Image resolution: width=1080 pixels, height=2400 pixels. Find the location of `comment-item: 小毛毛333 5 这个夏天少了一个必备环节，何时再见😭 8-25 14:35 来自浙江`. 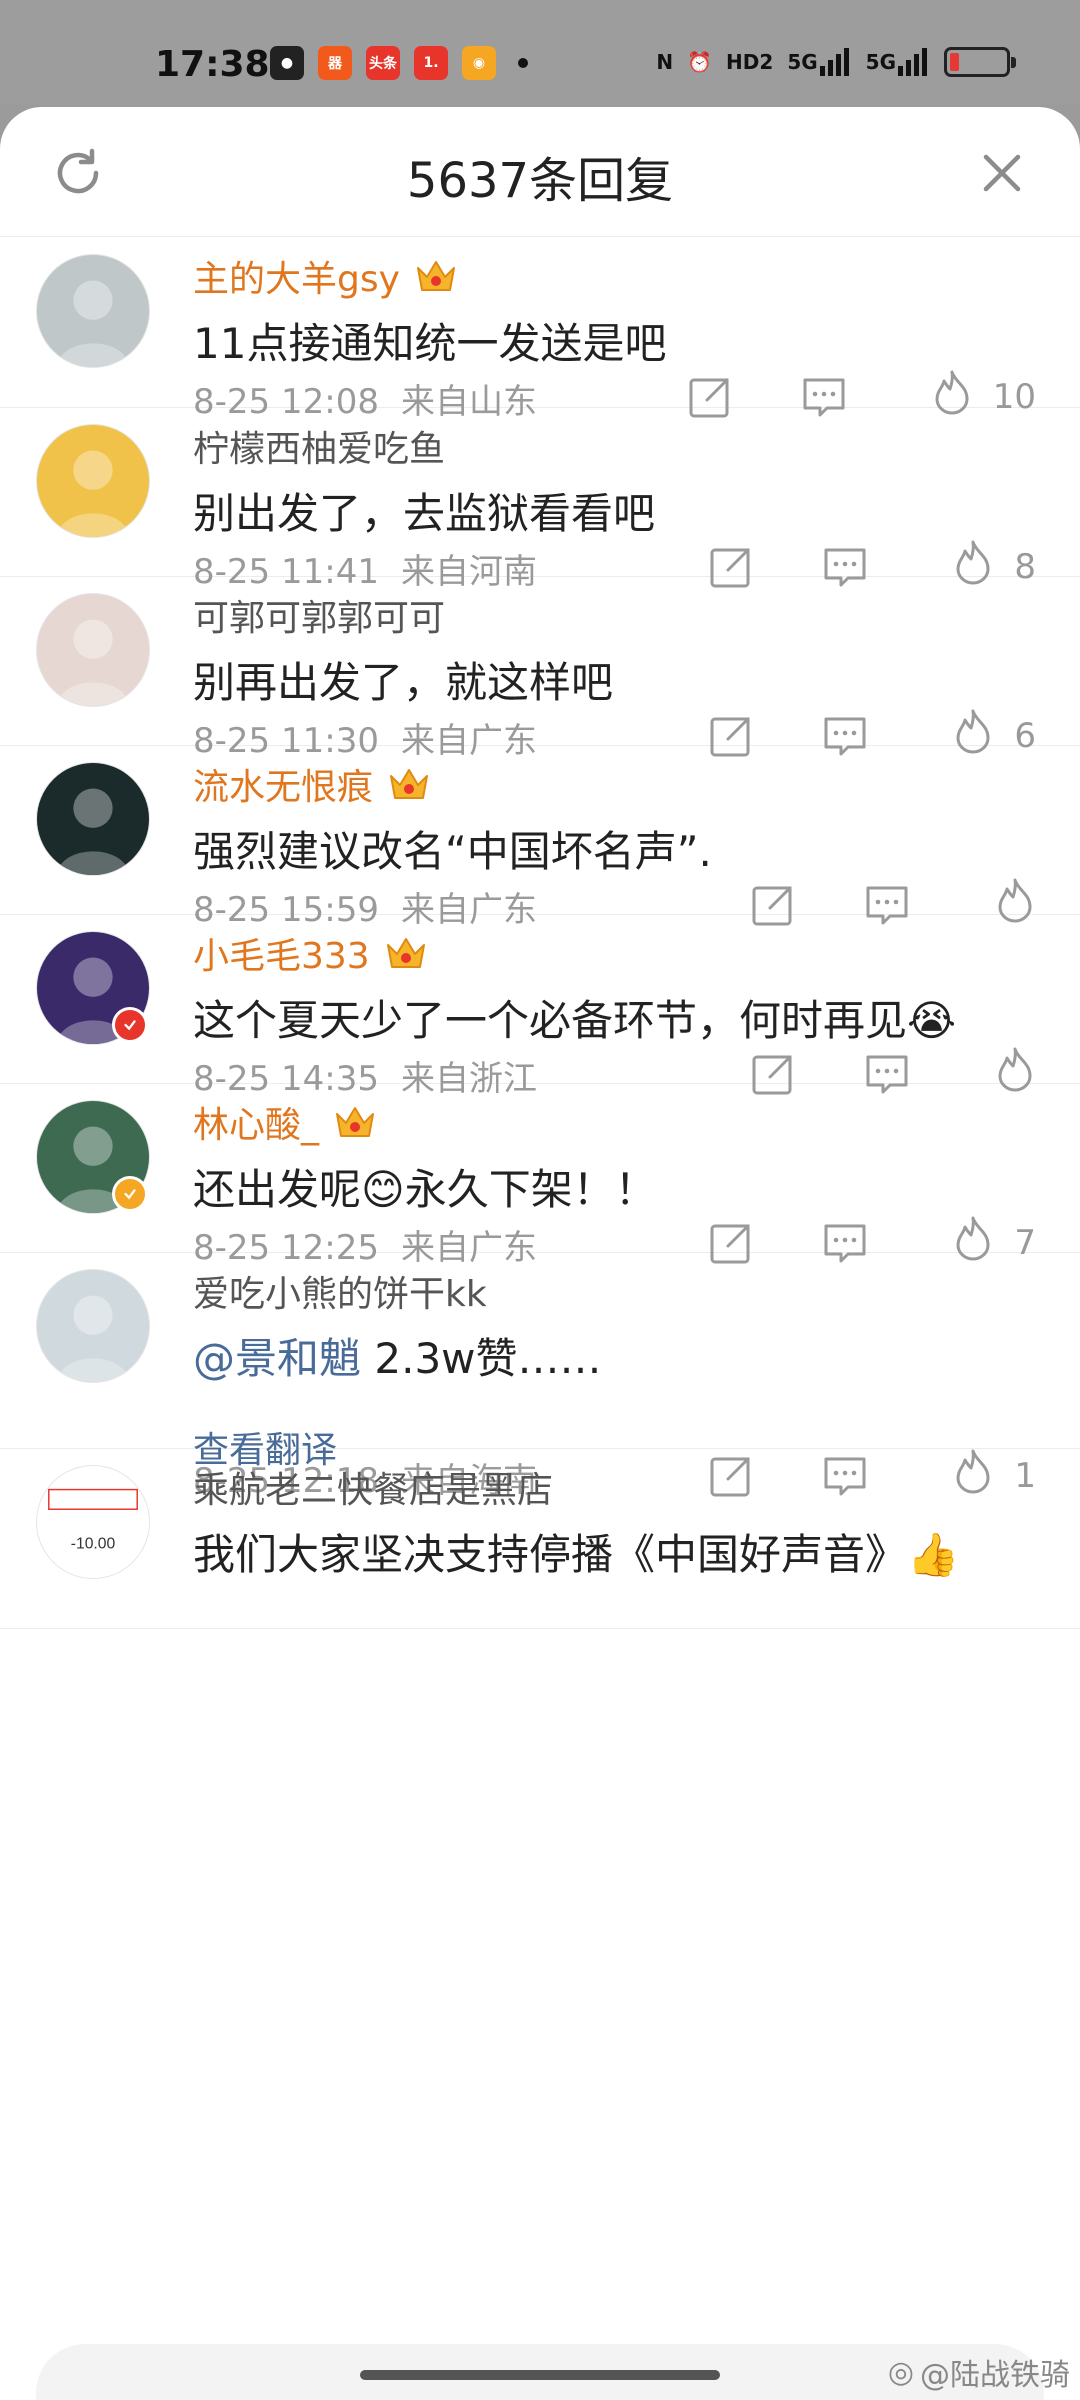

comment-item: 小毛毛333 5 这个夏天少了一个必备环节，何时再见😭 8-25 14:35 来自浙江 is located at coordinates (540, 1007).